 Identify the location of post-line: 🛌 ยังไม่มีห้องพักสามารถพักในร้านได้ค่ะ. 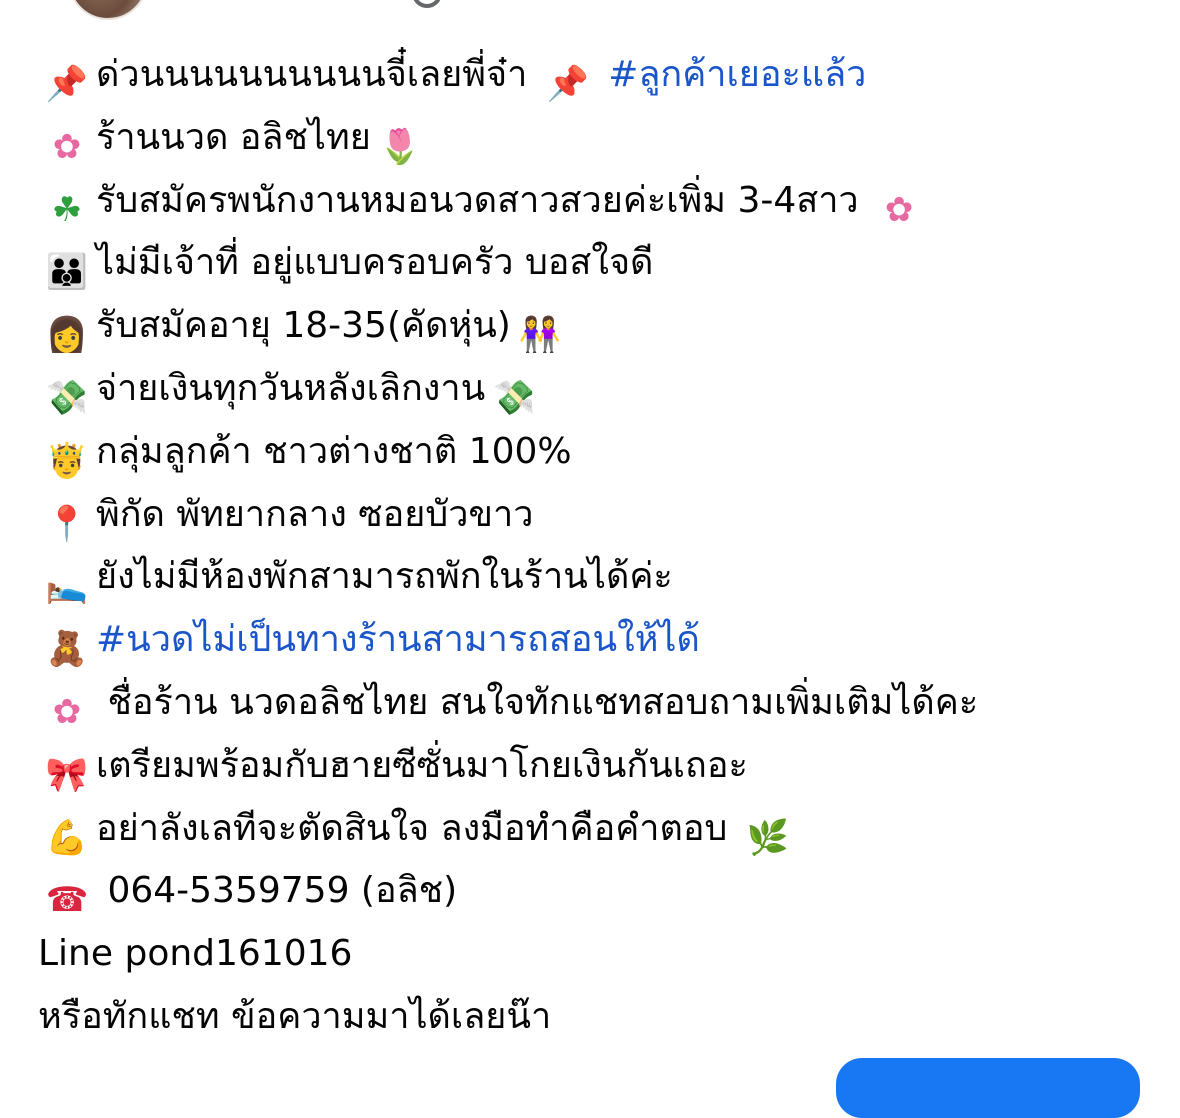
(603, 577).